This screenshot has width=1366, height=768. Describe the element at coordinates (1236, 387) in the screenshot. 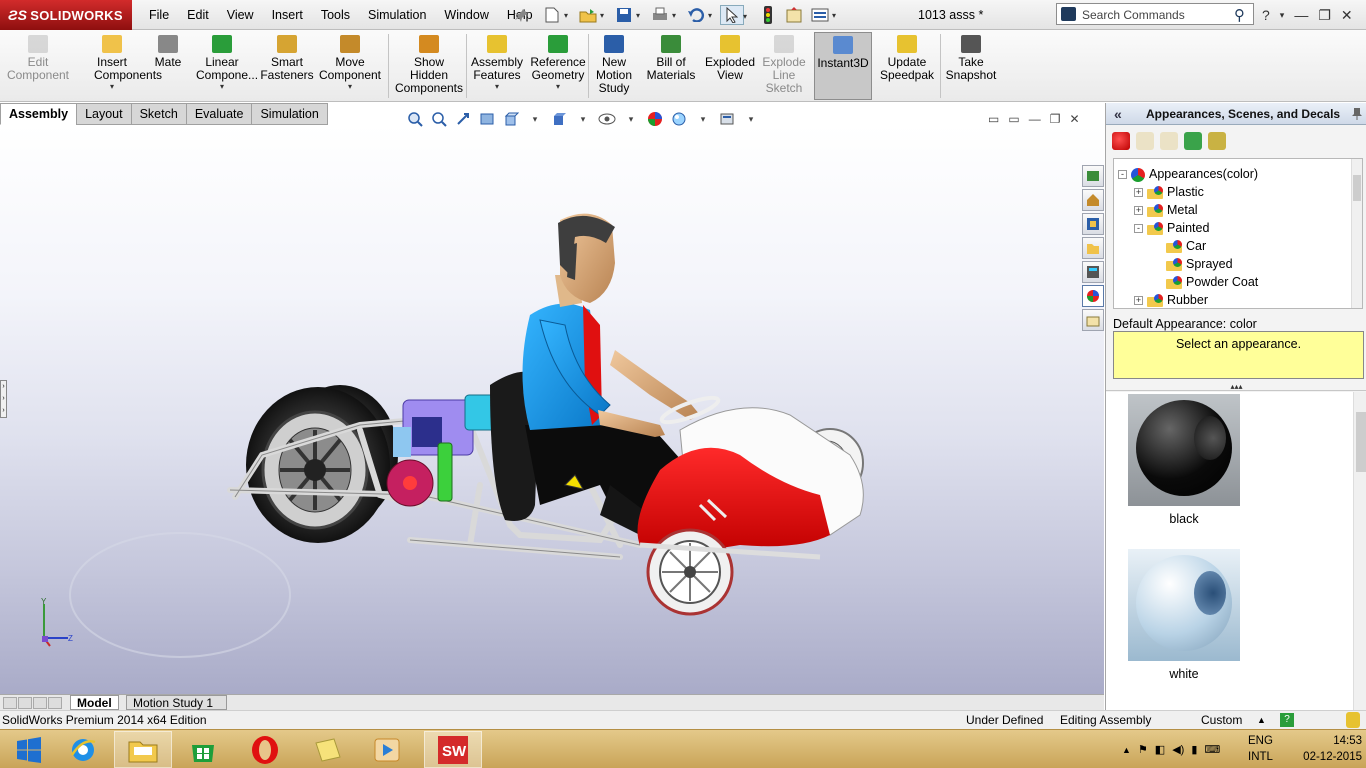

I see `pane-splitter: ▴▴▴` at that location.